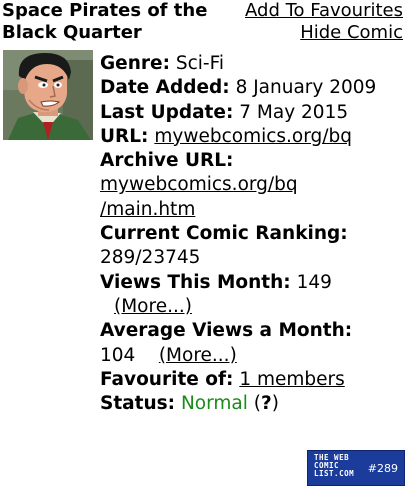 The width and height of the screenshot is (406, 488). What do you see at coordinates (314, 282) in the screenshot?
I see `views-month-value: 149` at bounding box center [314, 282].